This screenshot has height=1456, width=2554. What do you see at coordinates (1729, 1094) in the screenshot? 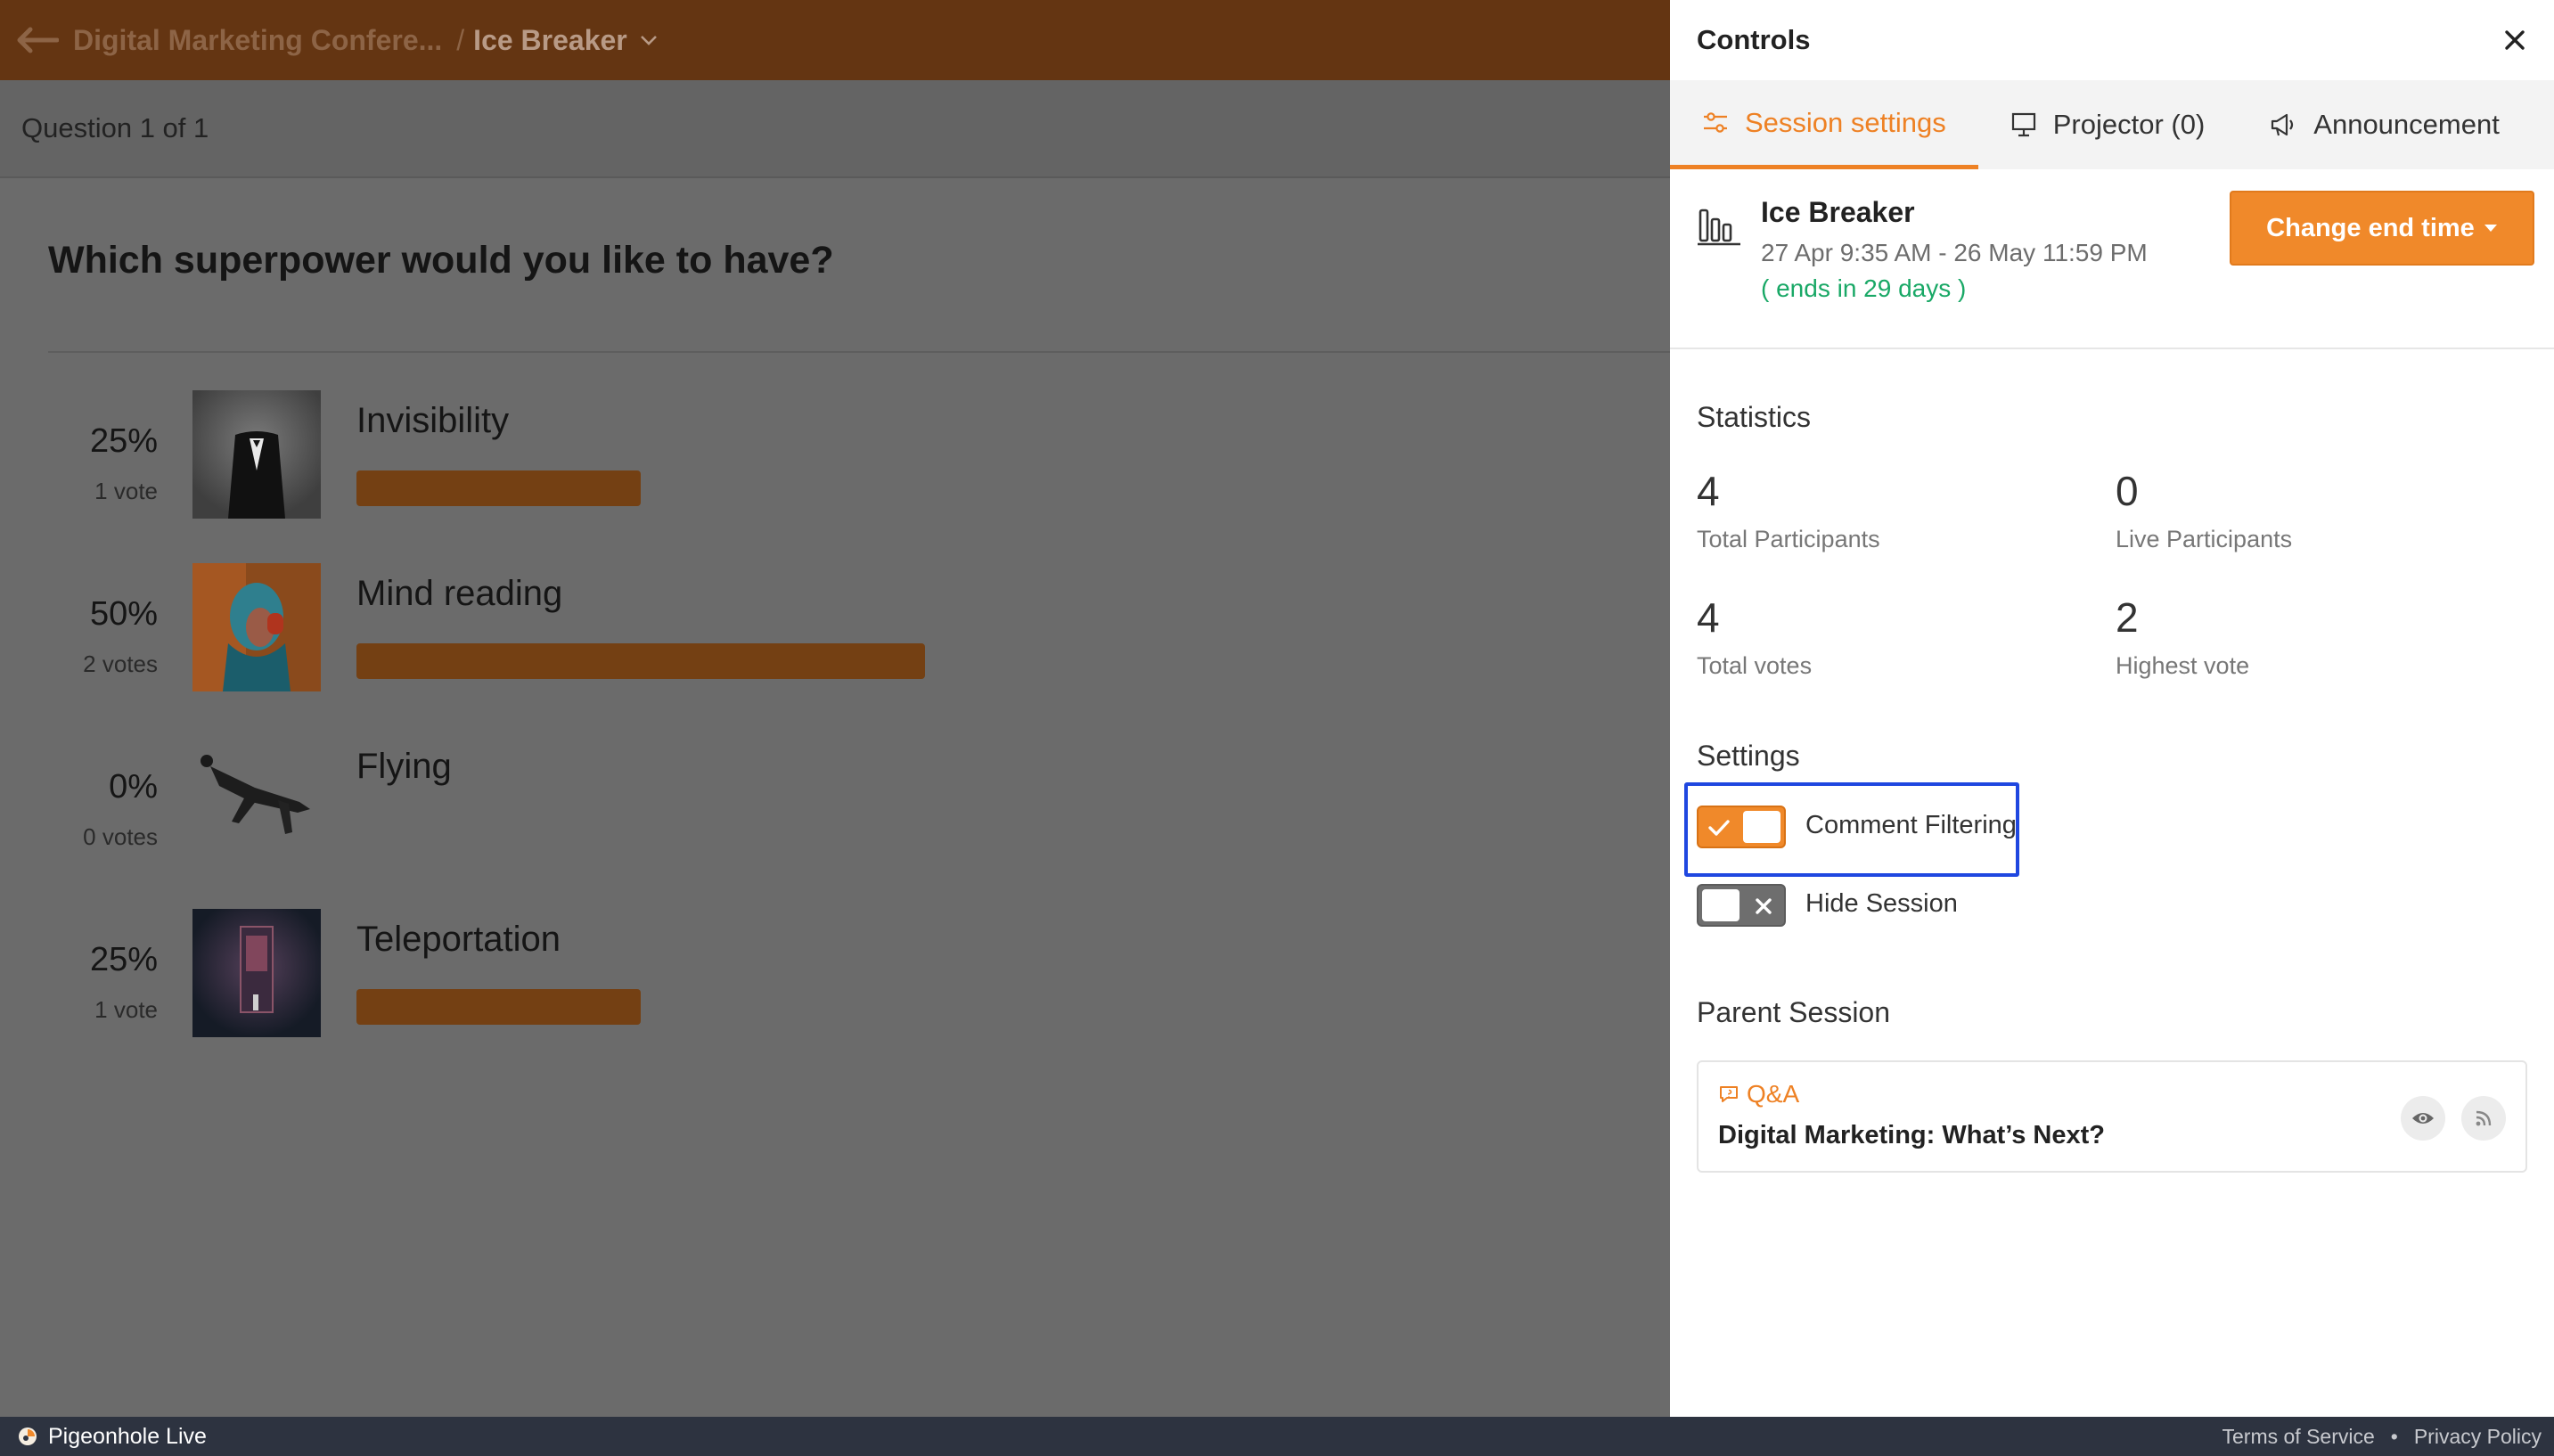
I see `chat-bubble-icon` at bounding box center [1729, 1094].